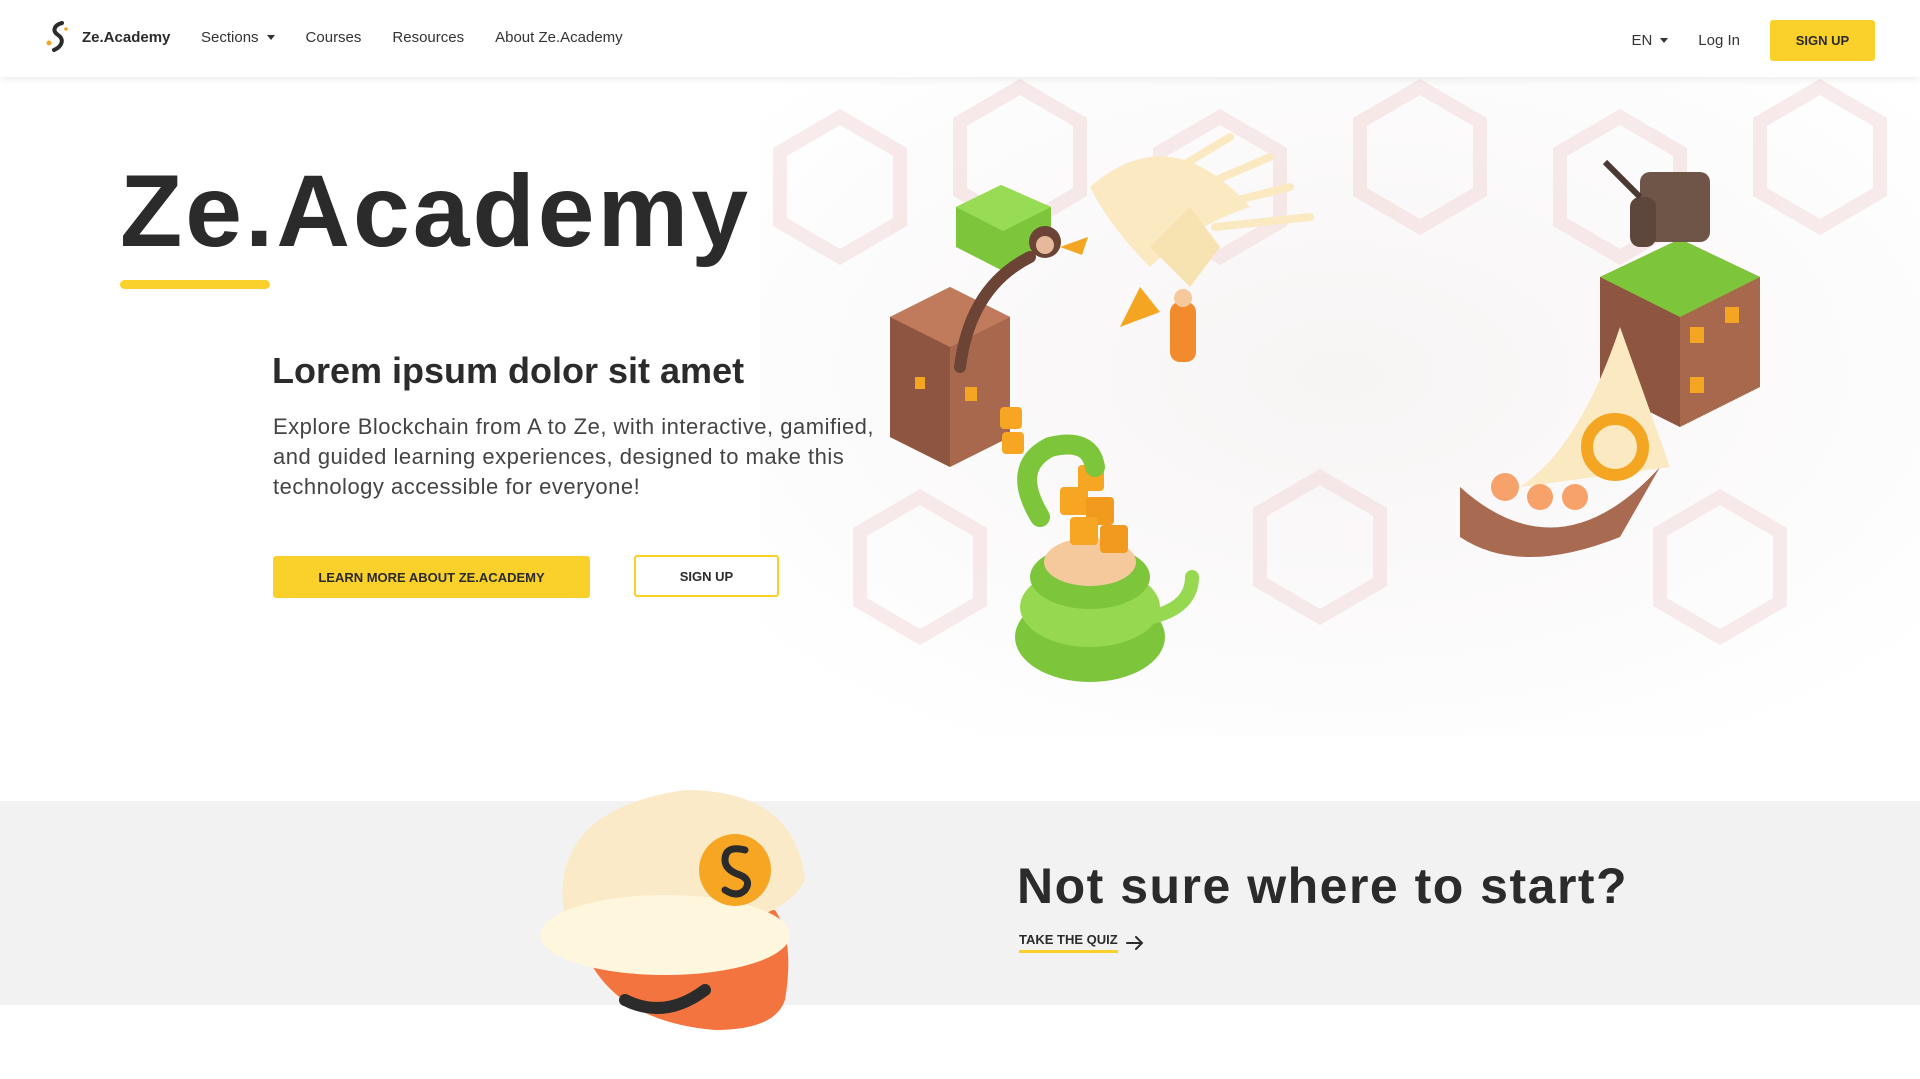 Image resolution: width=1920 pixels, height=1079 pixels. Describe the element at coordinates (1822, 40) in the screenshot. I see `nav-signup-button: SIGN UP` at that location.